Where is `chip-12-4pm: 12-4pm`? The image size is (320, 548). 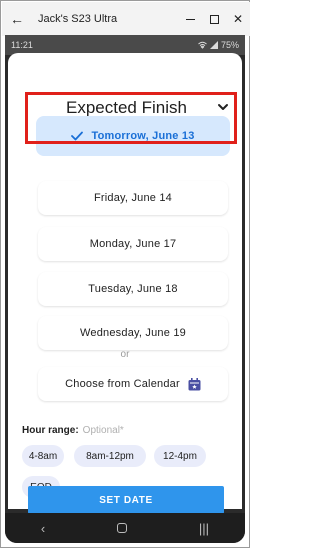 chip-12-4pm: 12-4pm is located at coordinates (180, 456).